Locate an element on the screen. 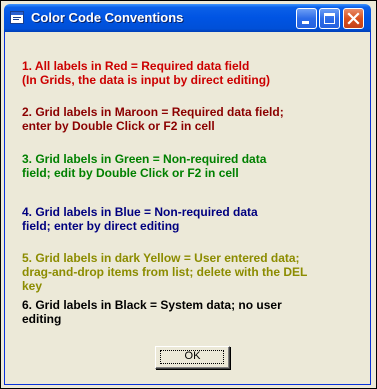  minimize-button is located at coordinates (306, 18).